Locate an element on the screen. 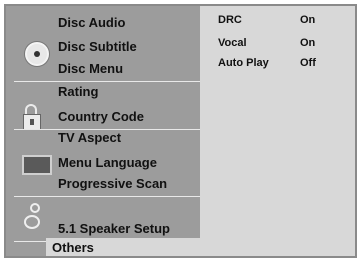 This screenshot has width=364, height=262. option-drc-label: DRC is located at coordinates (230, 20).